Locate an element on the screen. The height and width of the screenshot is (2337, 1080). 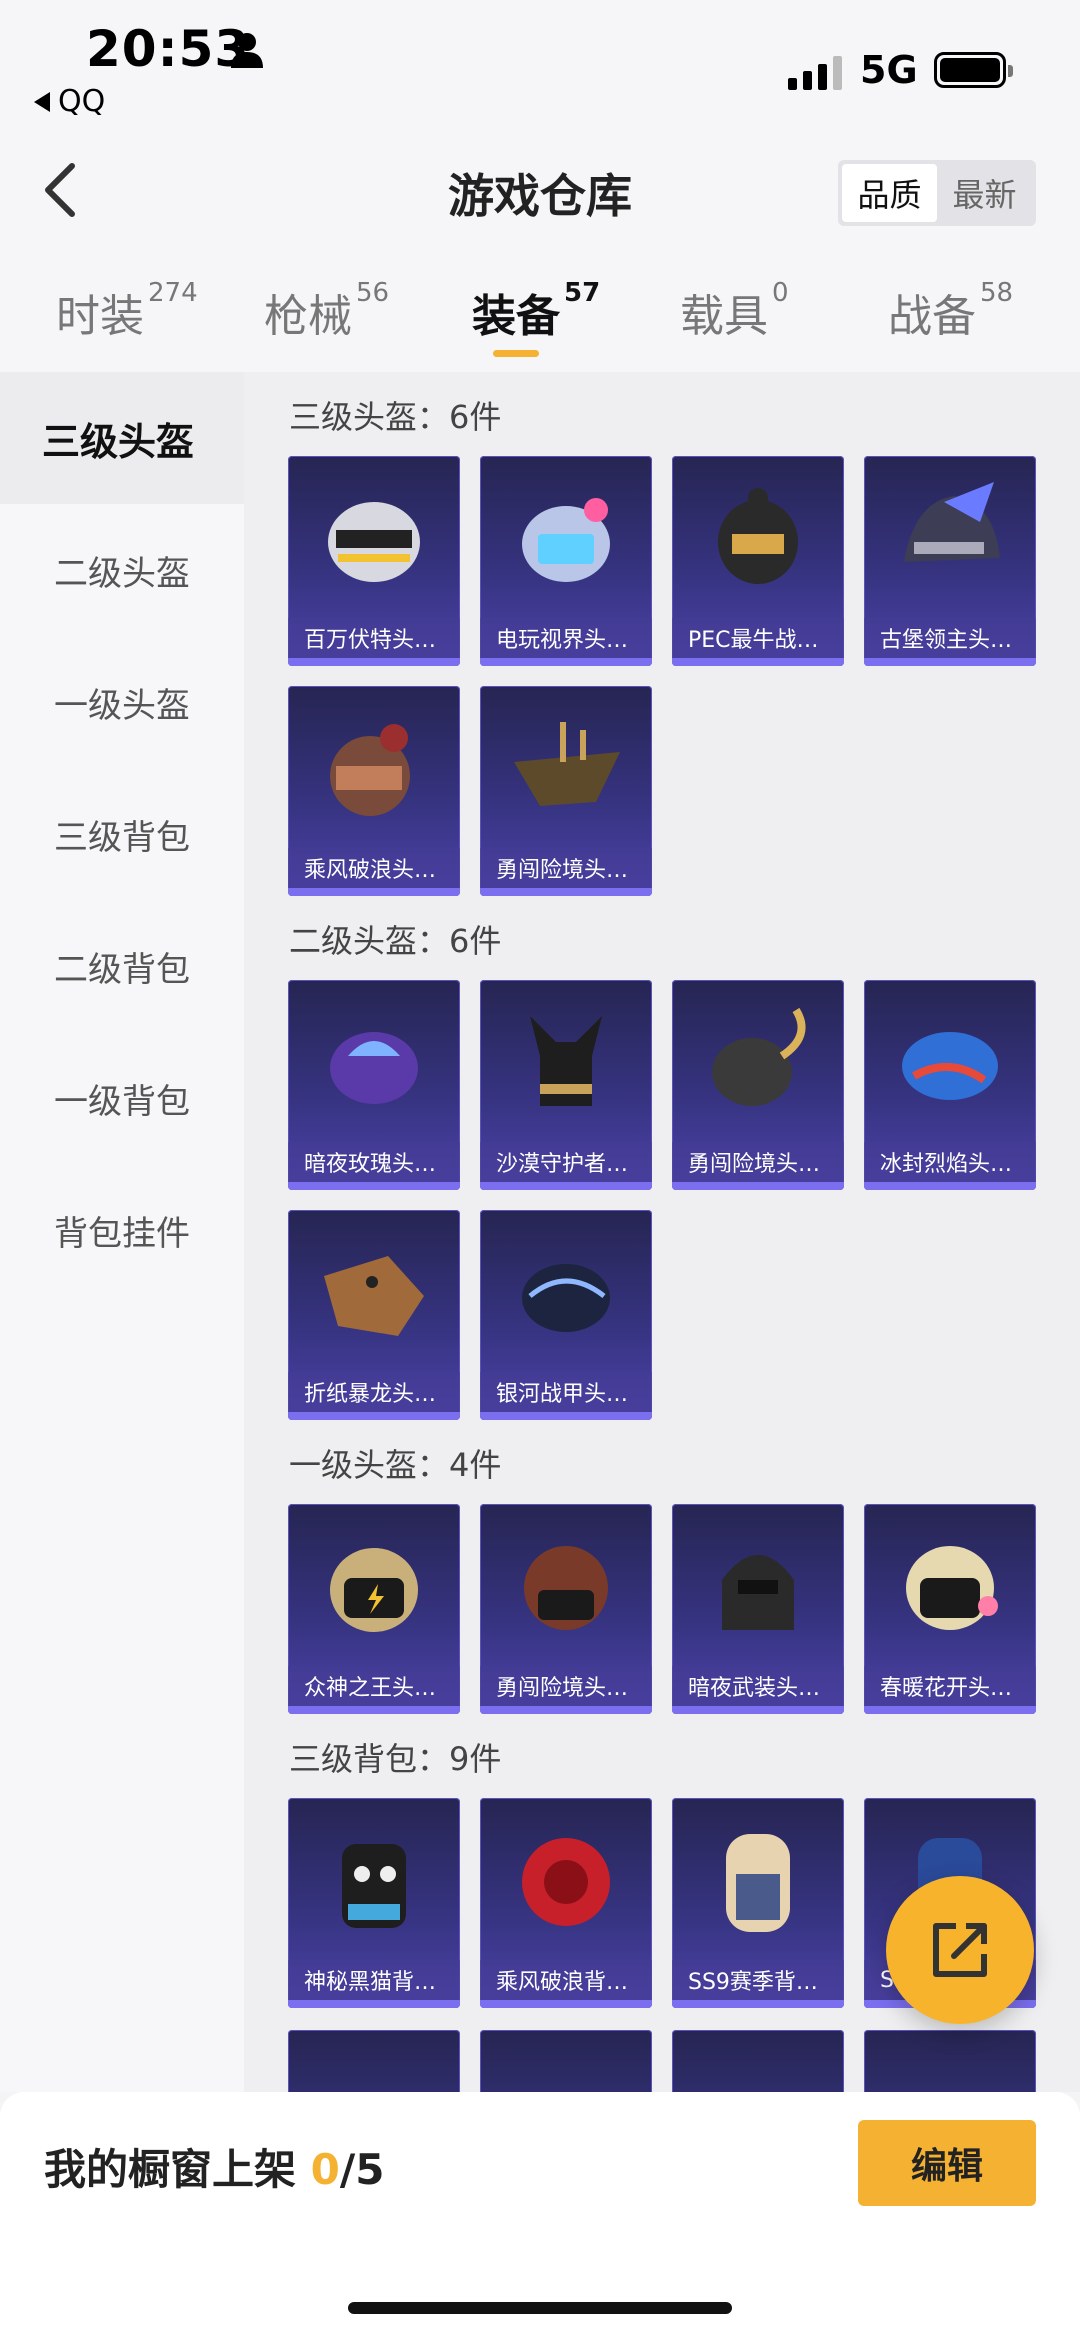
sidebar-item-level1-backpack: 一级背包 is located at coordinates (122, 1098).